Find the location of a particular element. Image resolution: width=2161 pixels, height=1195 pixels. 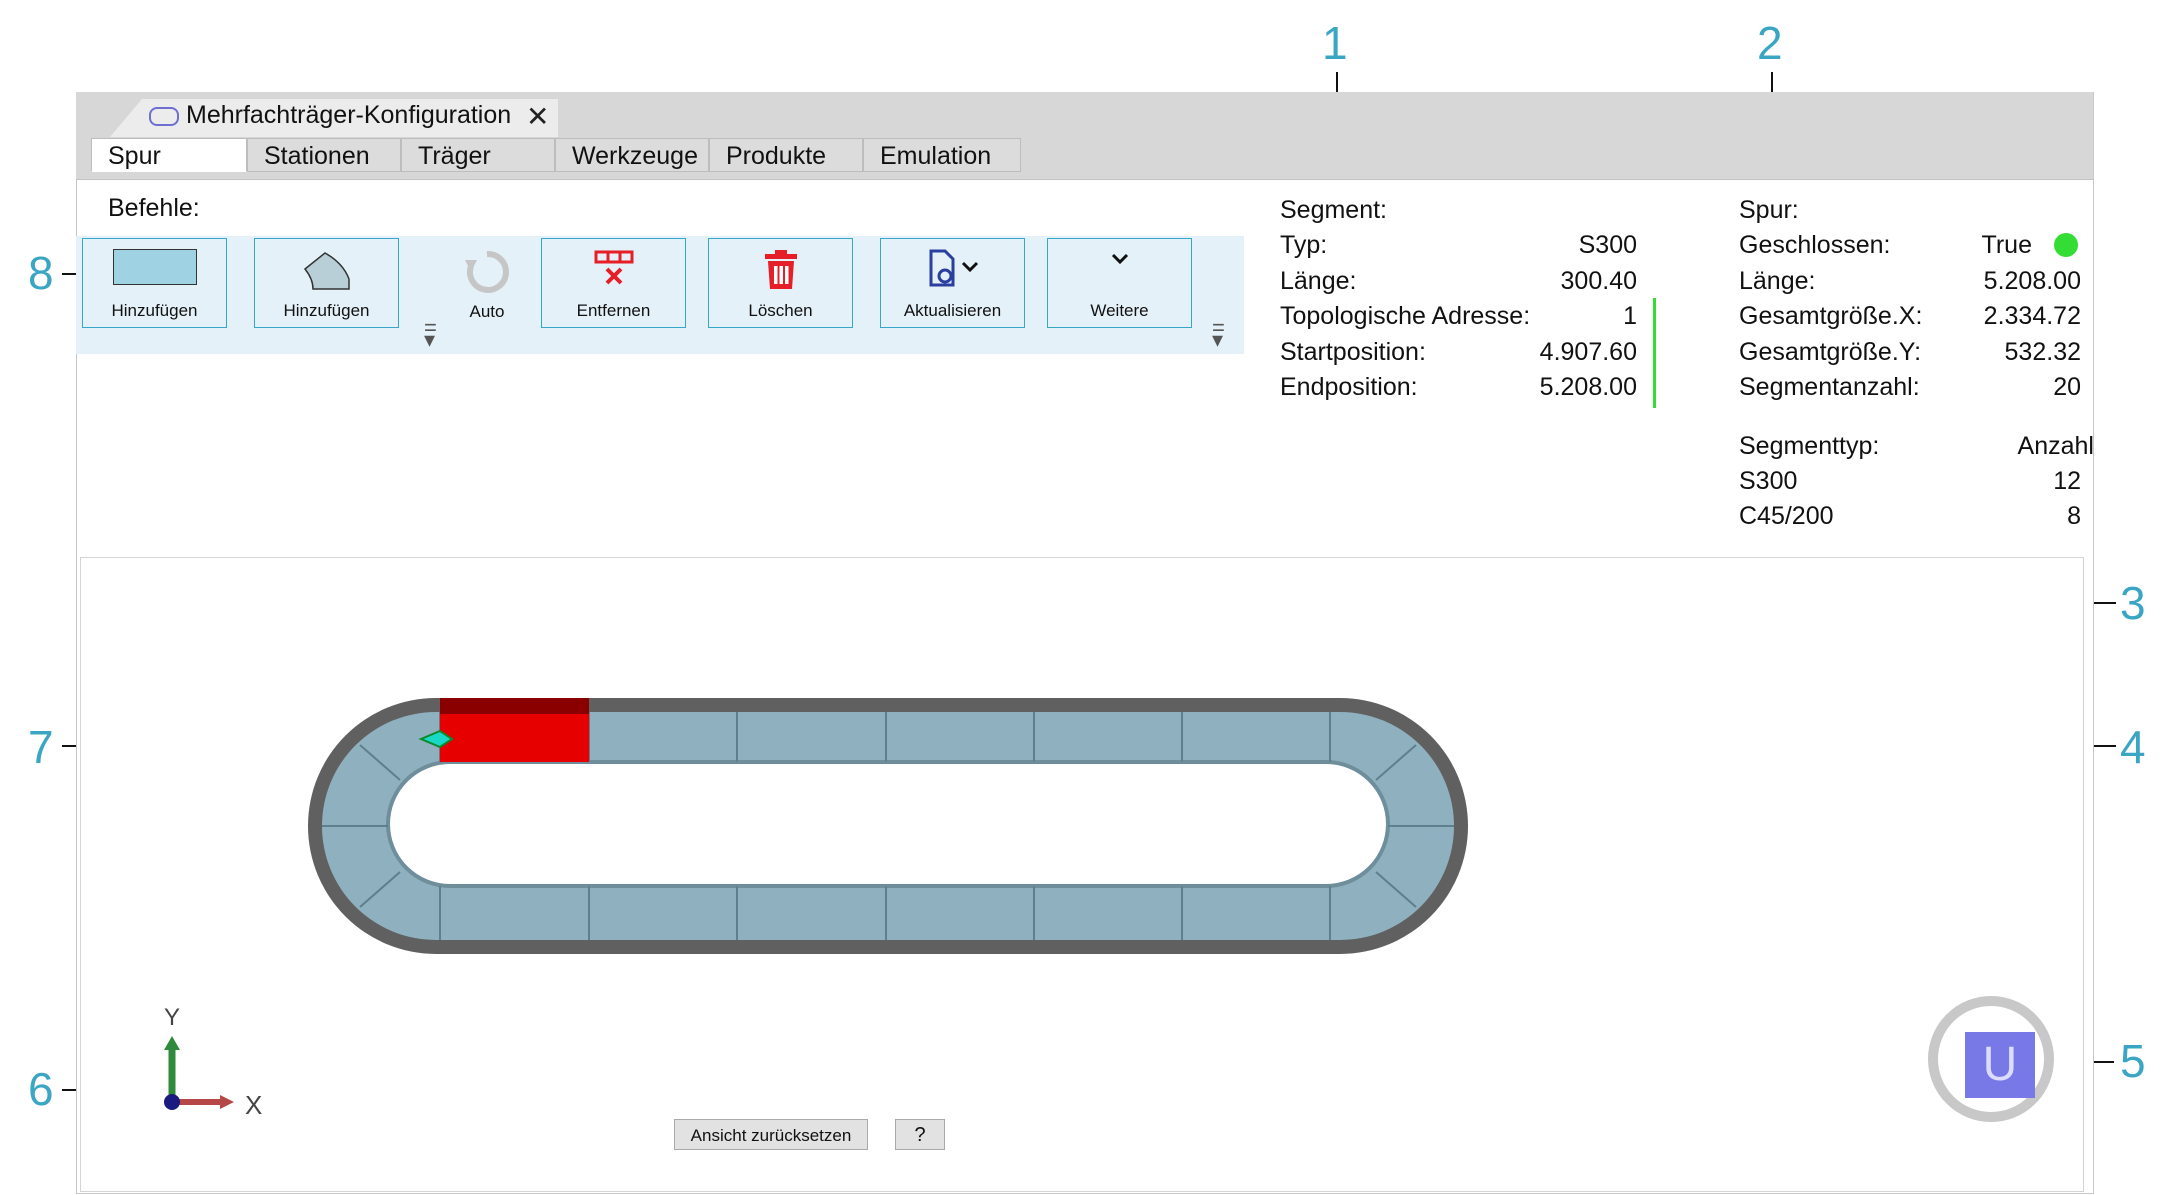

help-button: ? is located at coordinates (920, 1134).